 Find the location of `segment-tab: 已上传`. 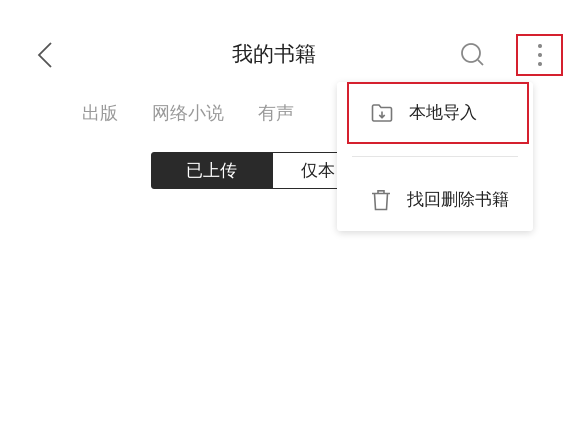

segment-tab: 已上传 is located at coordinates (211, 170).